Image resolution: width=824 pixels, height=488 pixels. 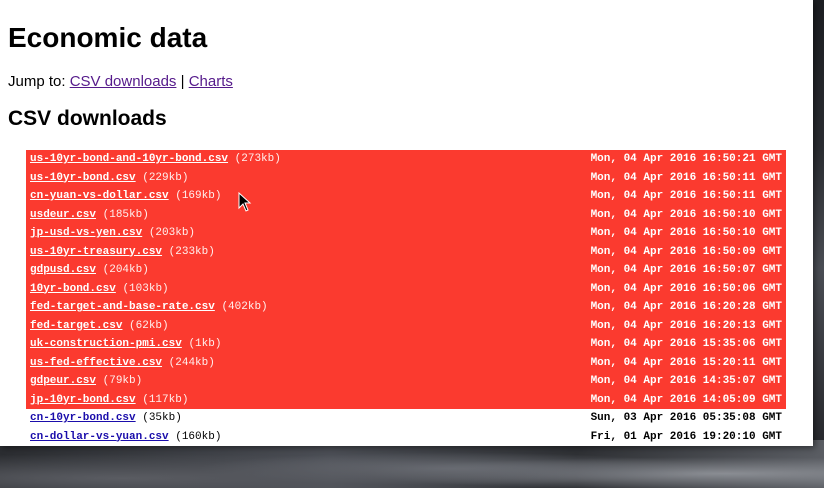 I want to click on csv-file-entry: cn-10yr-bond.csv (35kb), so click(x=106, y=418).